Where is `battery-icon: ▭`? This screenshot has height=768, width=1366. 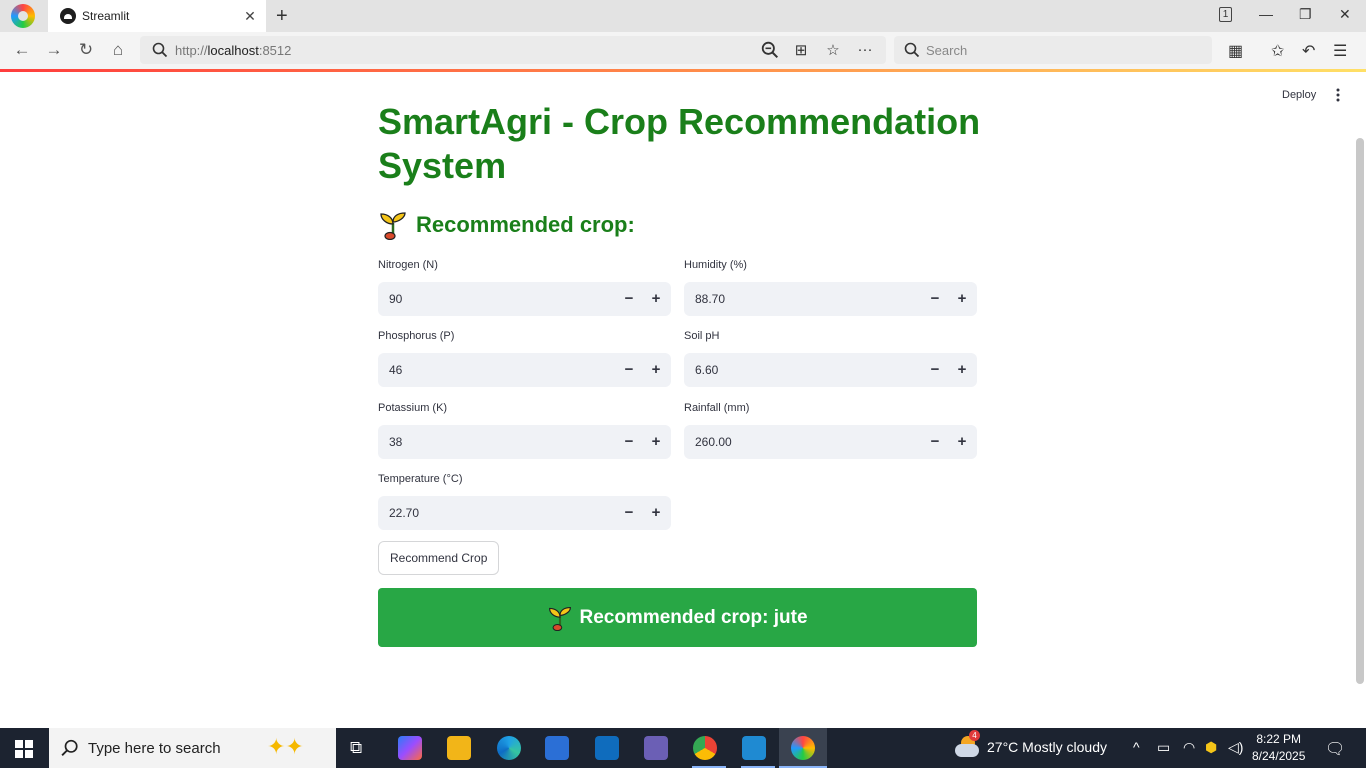
battery-icon: ▭ is located at coordinates (1163, 747).